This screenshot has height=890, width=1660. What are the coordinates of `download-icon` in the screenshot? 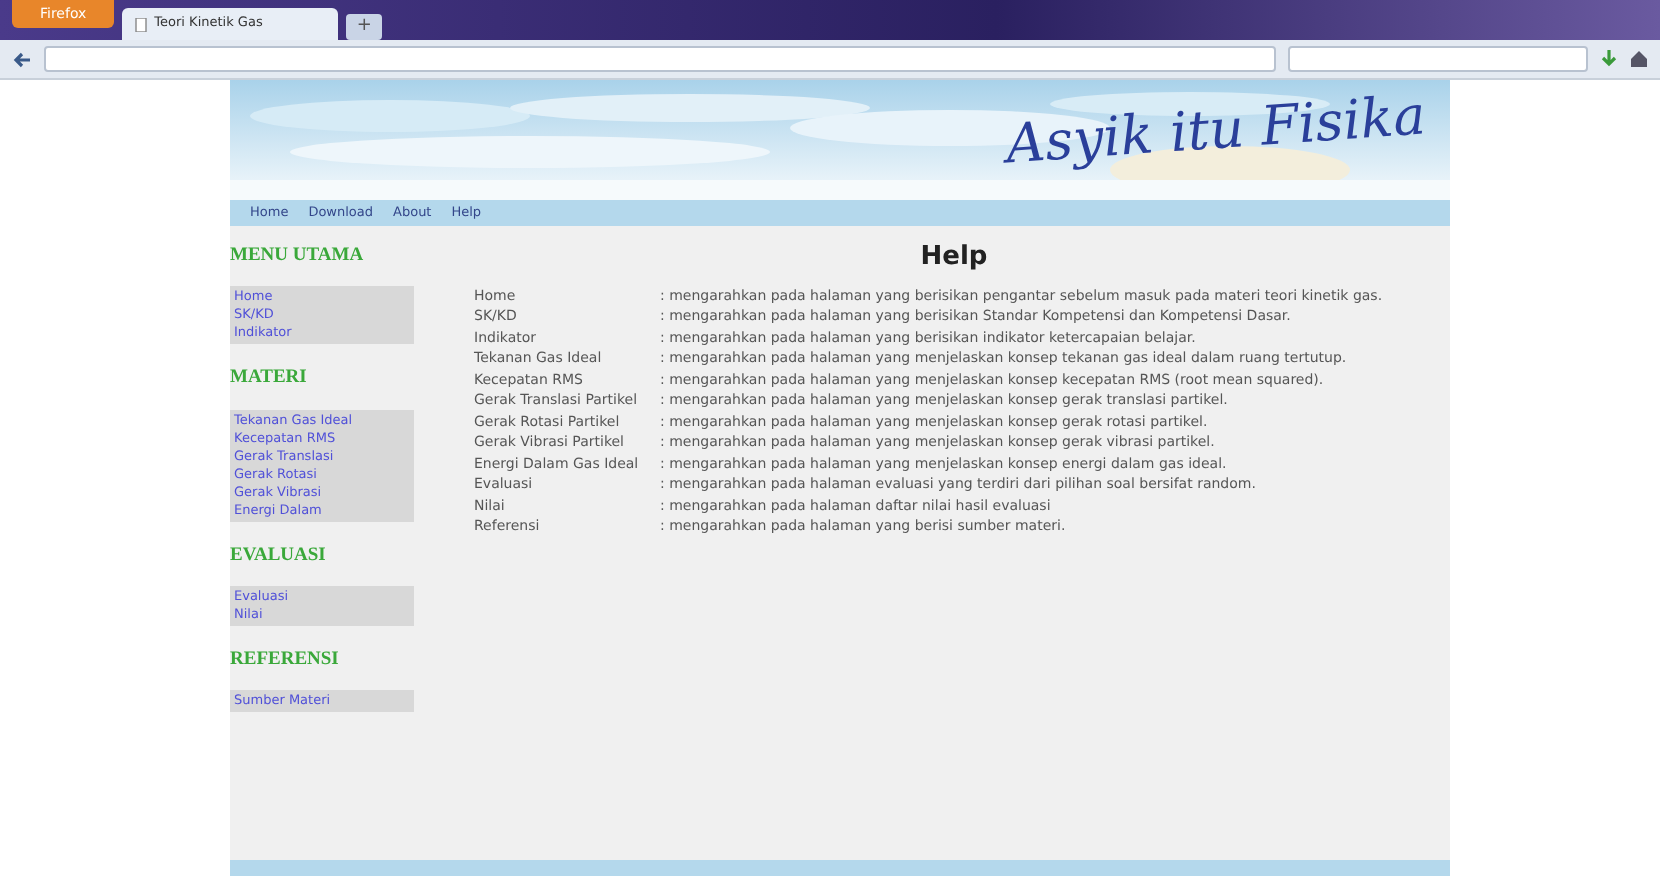 It's located at (1609, 59).